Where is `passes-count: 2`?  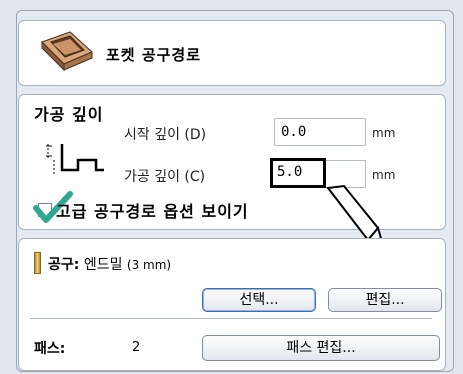 passes-count: 2 is located at coordinates (136, 347).